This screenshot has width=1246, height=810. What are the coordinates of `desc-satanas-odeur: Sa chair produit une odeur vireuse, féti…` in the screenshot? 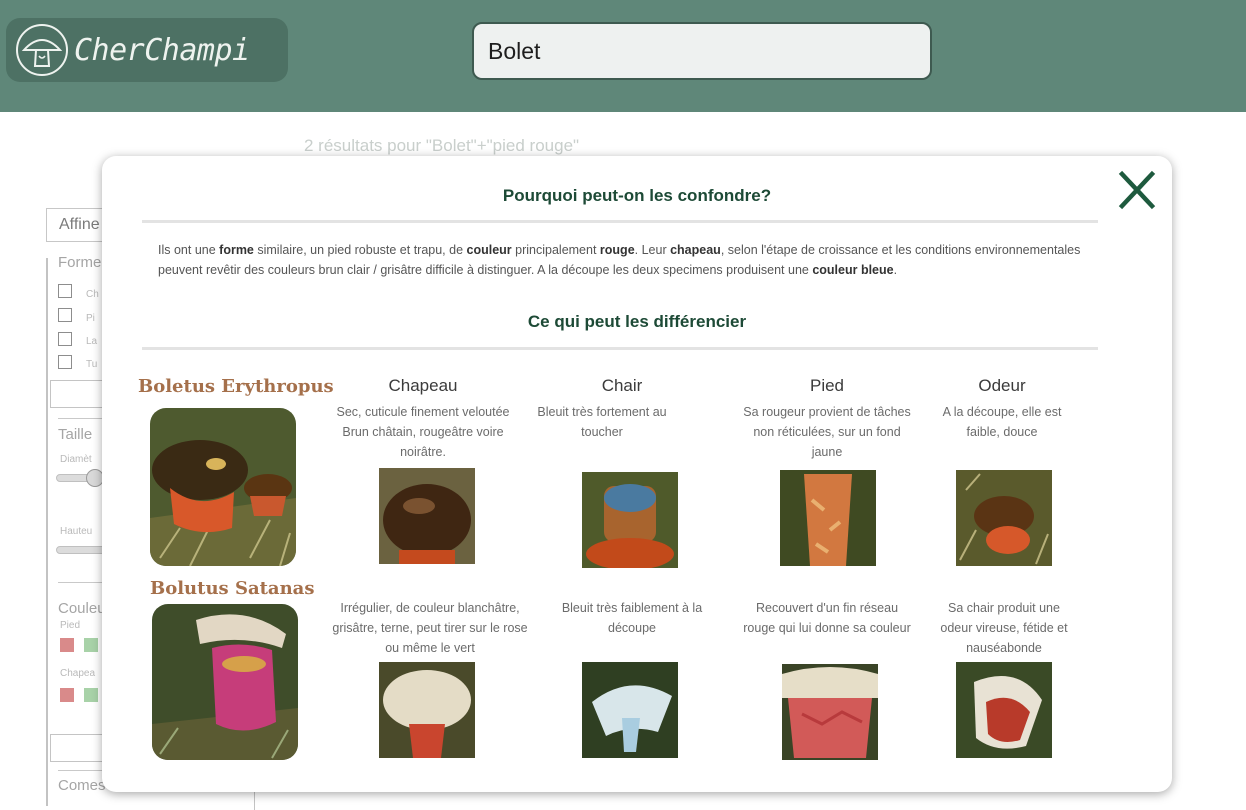 It's located at (1004, 628).